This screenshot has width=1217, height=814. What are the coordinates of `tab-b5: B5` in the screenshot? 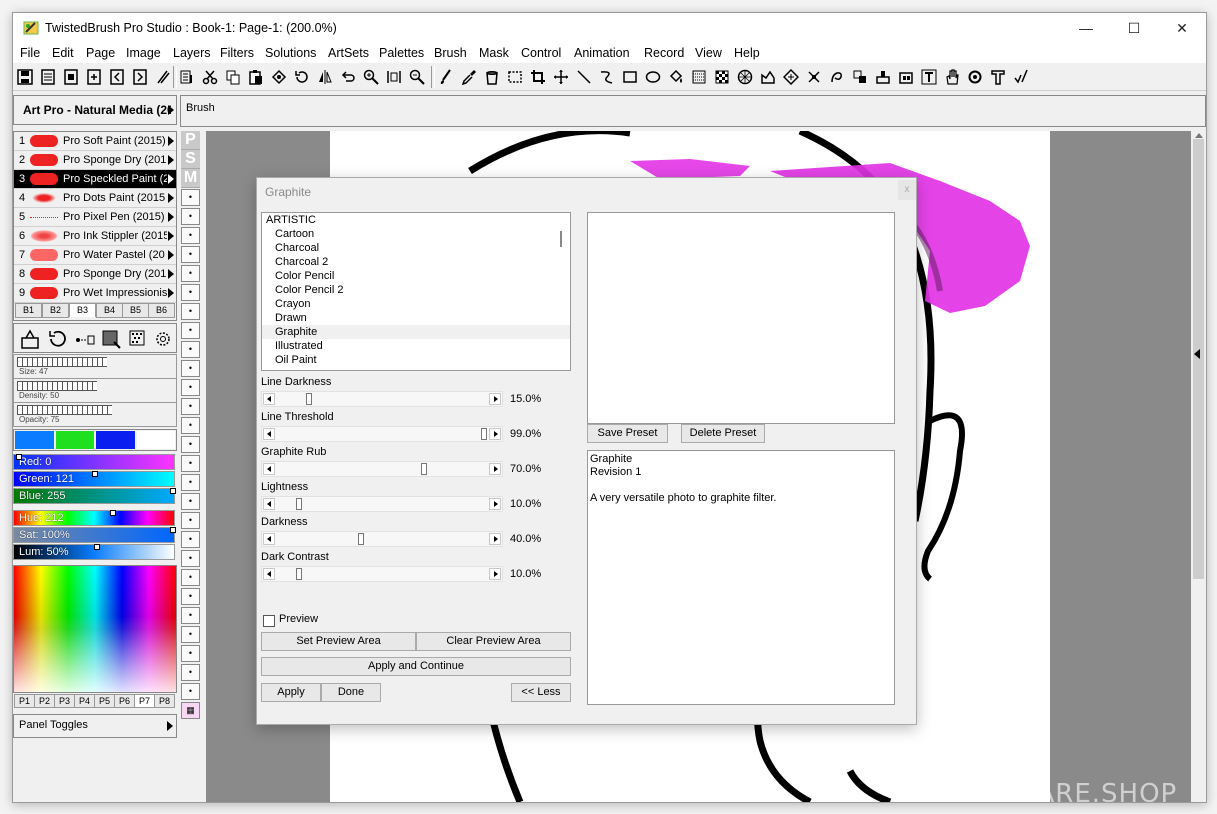 It's located at (135, 310).